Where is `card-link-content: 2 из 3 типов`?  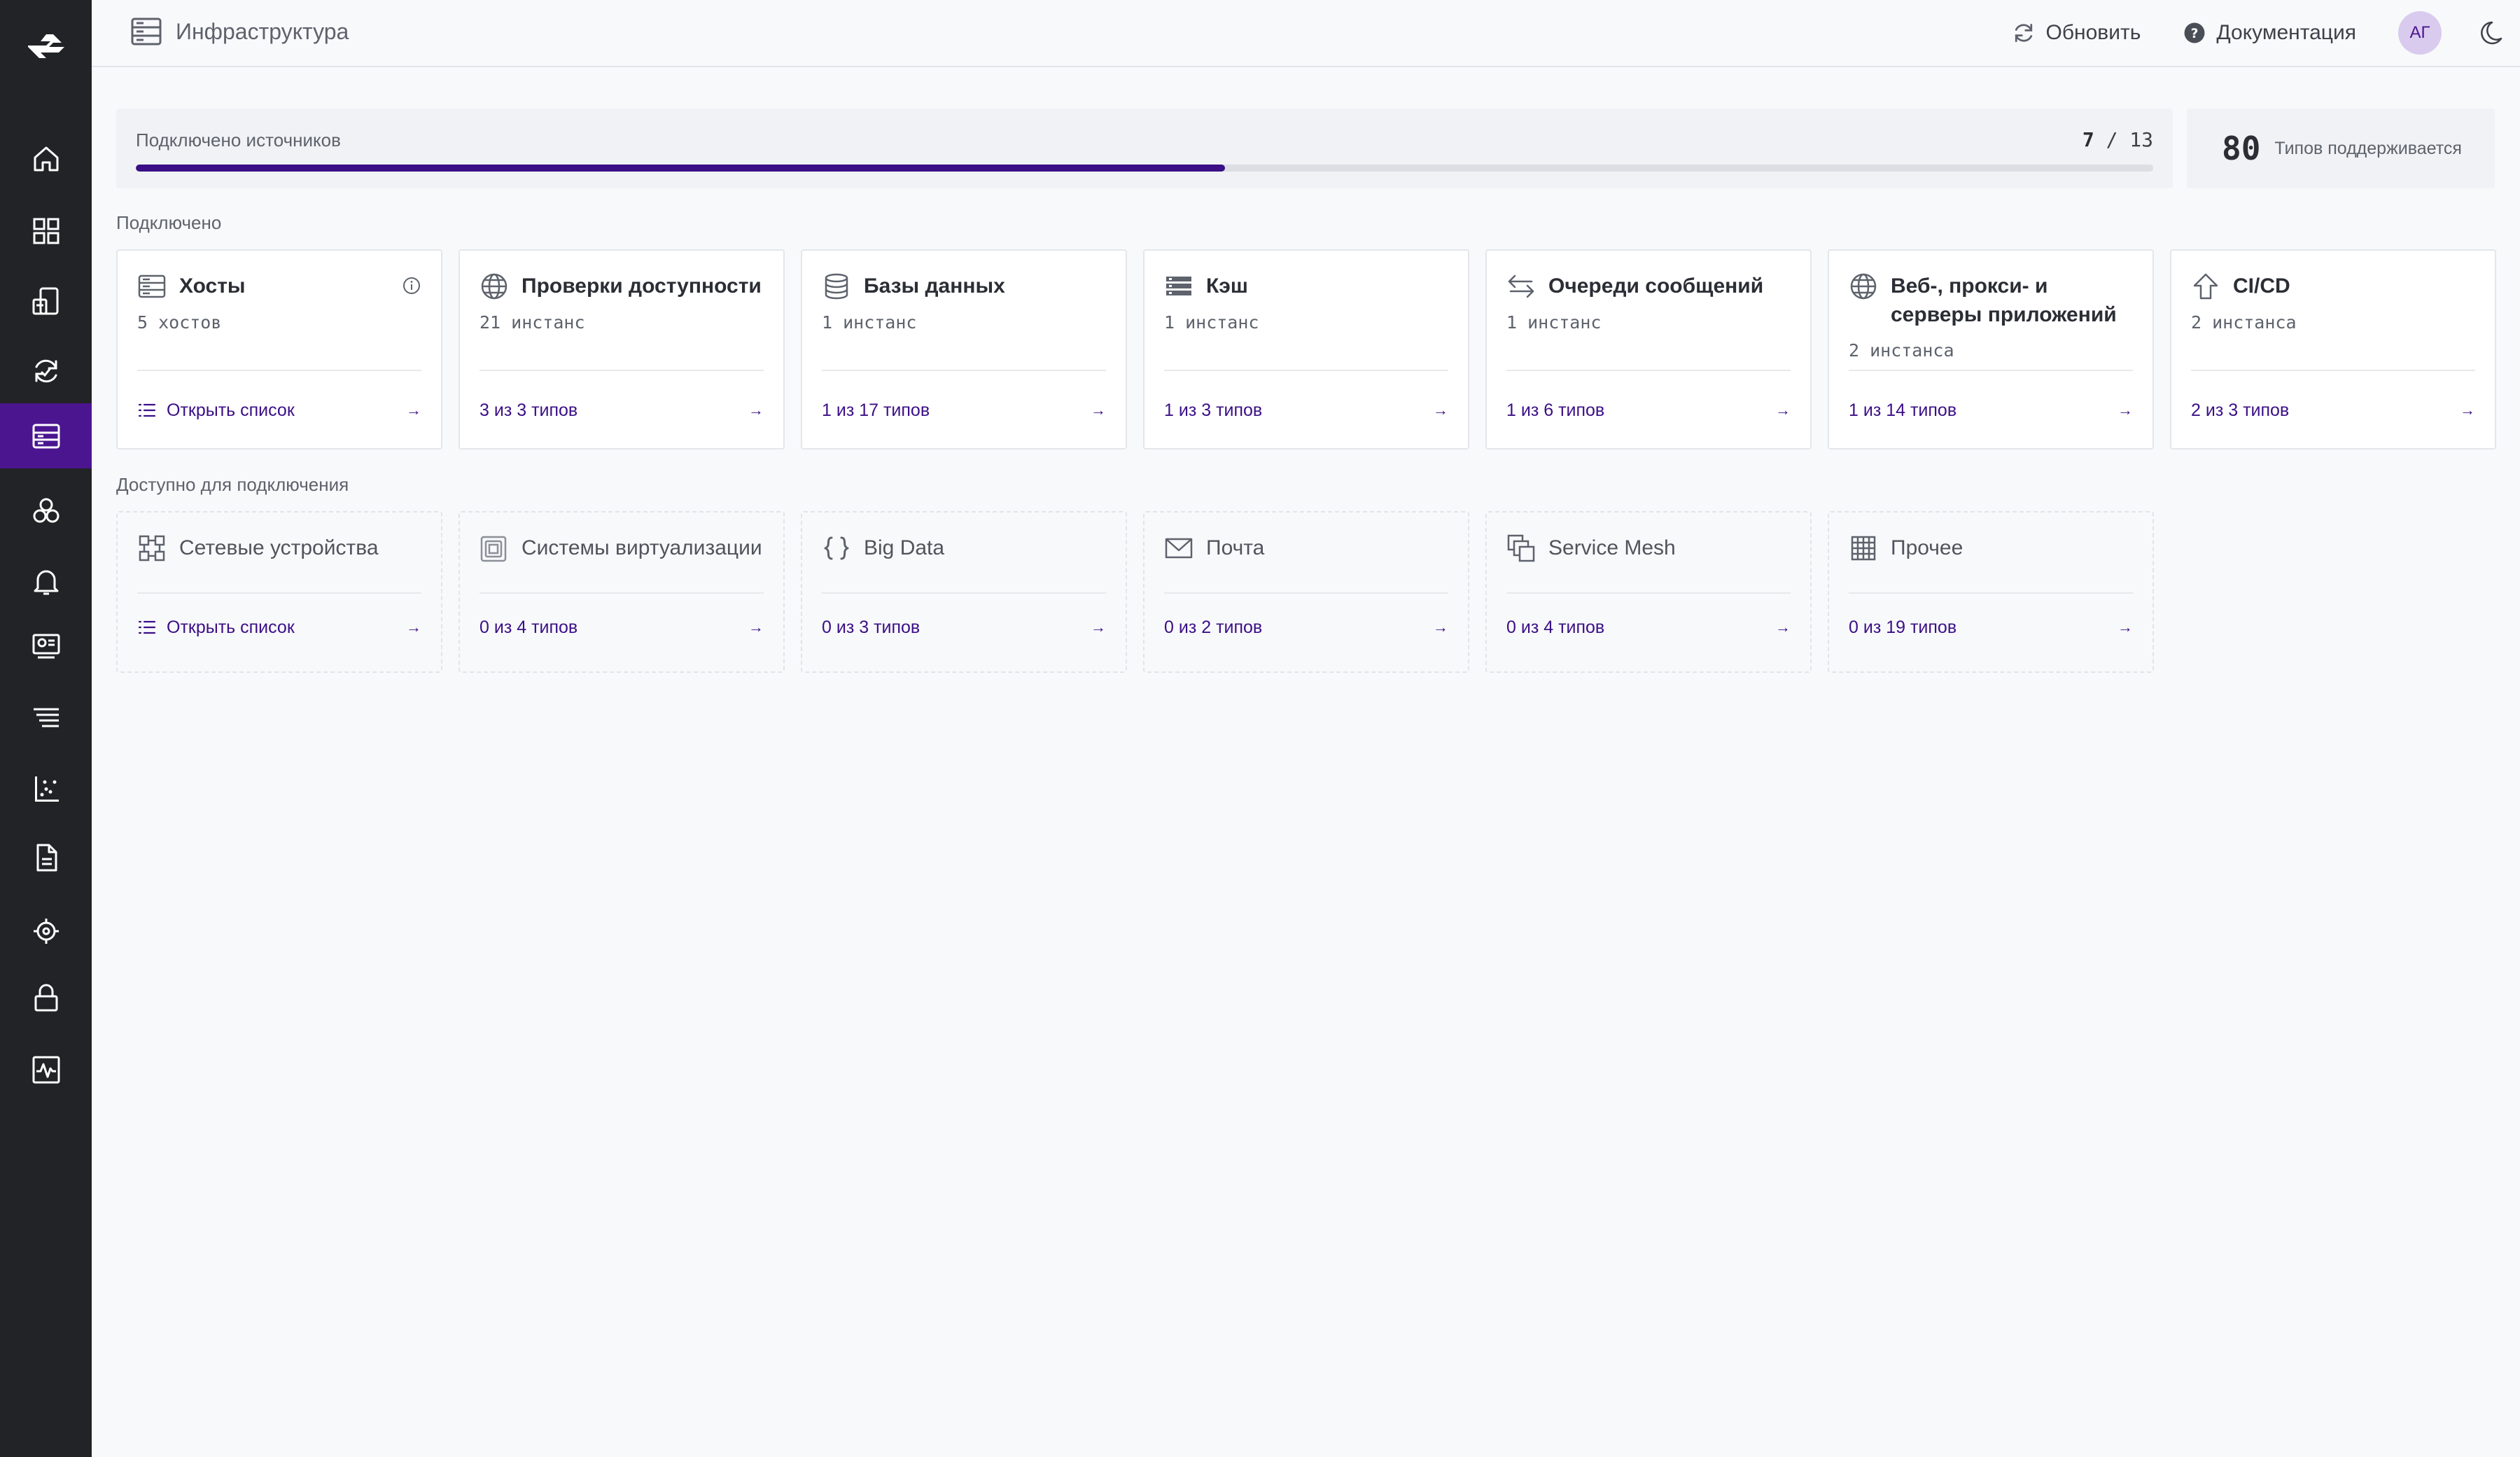 card-link-content: 2 из 3 типов is located at coordinates (2240, 410).